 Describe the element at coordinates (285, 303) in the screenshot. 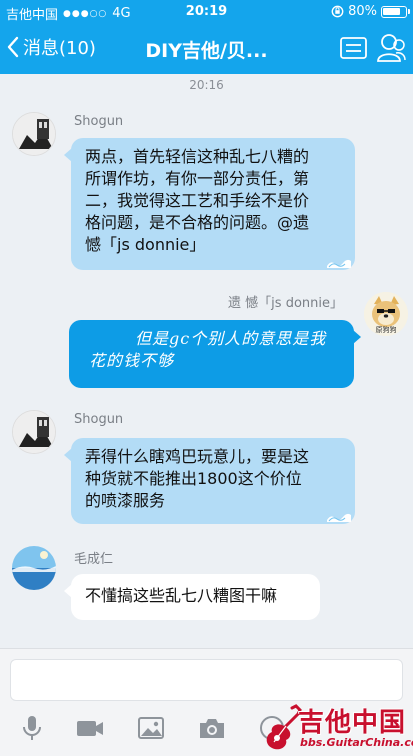

I see `sender-name: 遗 憾「js donnie」` at that location.